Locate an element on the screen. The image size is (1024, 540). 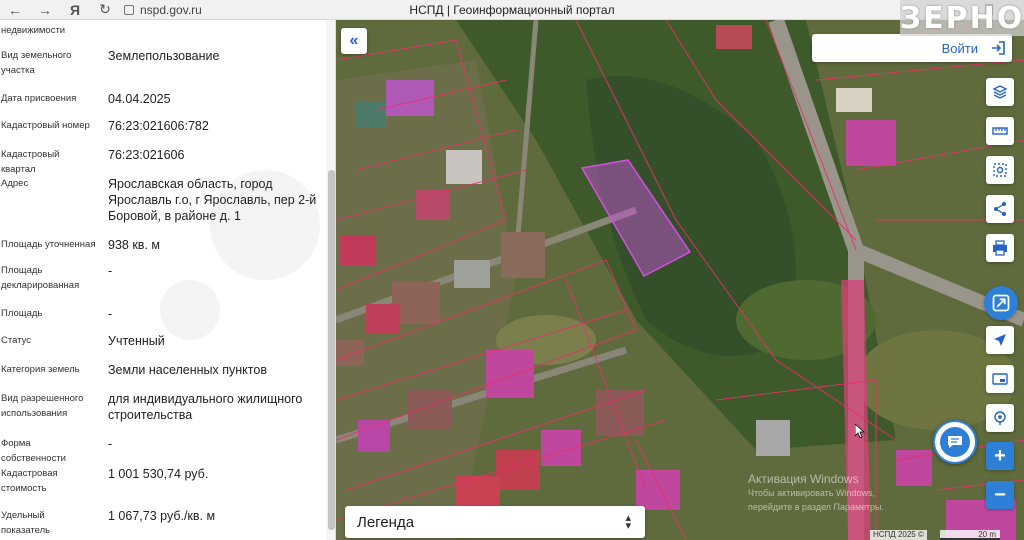
field-value: 1 067,73 руб./кв. м is located at coordinates (162, 516).